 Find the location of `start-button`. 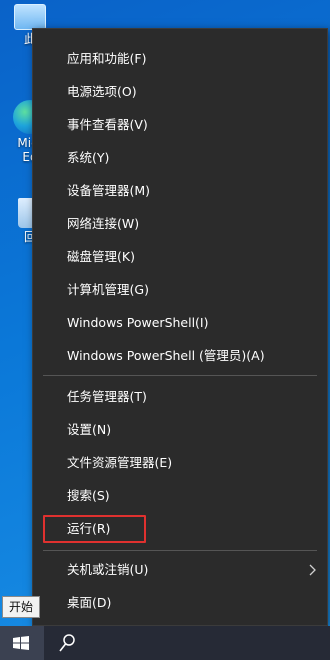

start-button is located at coordinates (22, 643).